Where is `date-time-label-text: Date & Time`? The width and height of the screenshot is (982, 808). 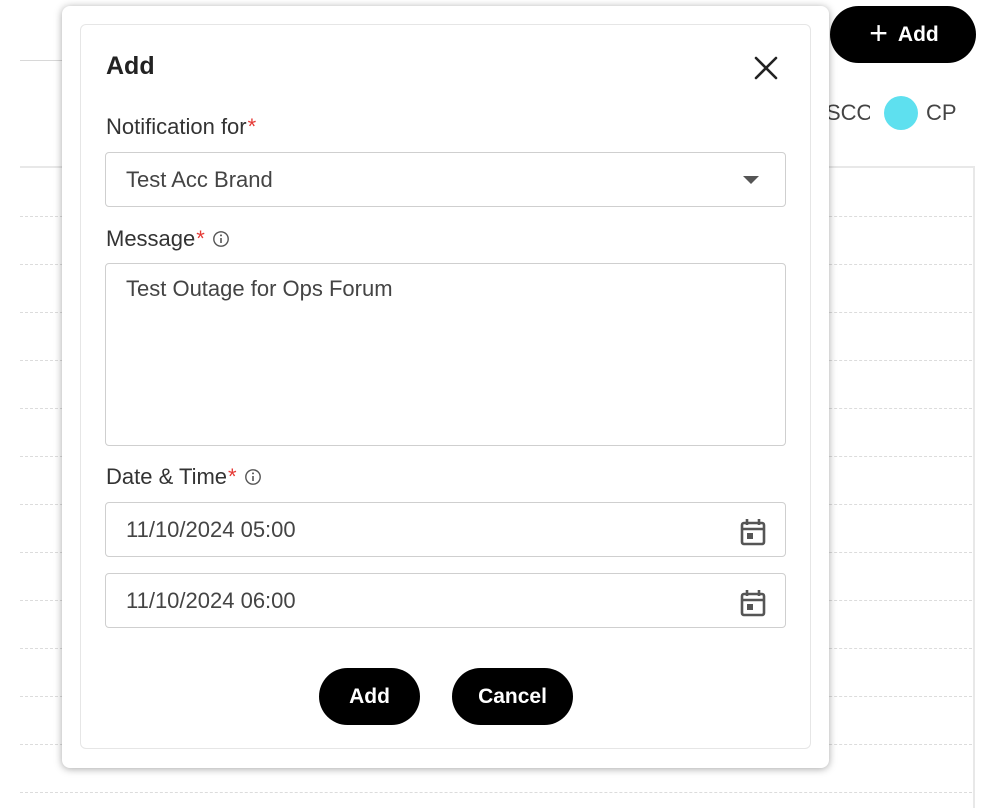 date-time-label-text: Date & Time is located at coordinates (167, 476).